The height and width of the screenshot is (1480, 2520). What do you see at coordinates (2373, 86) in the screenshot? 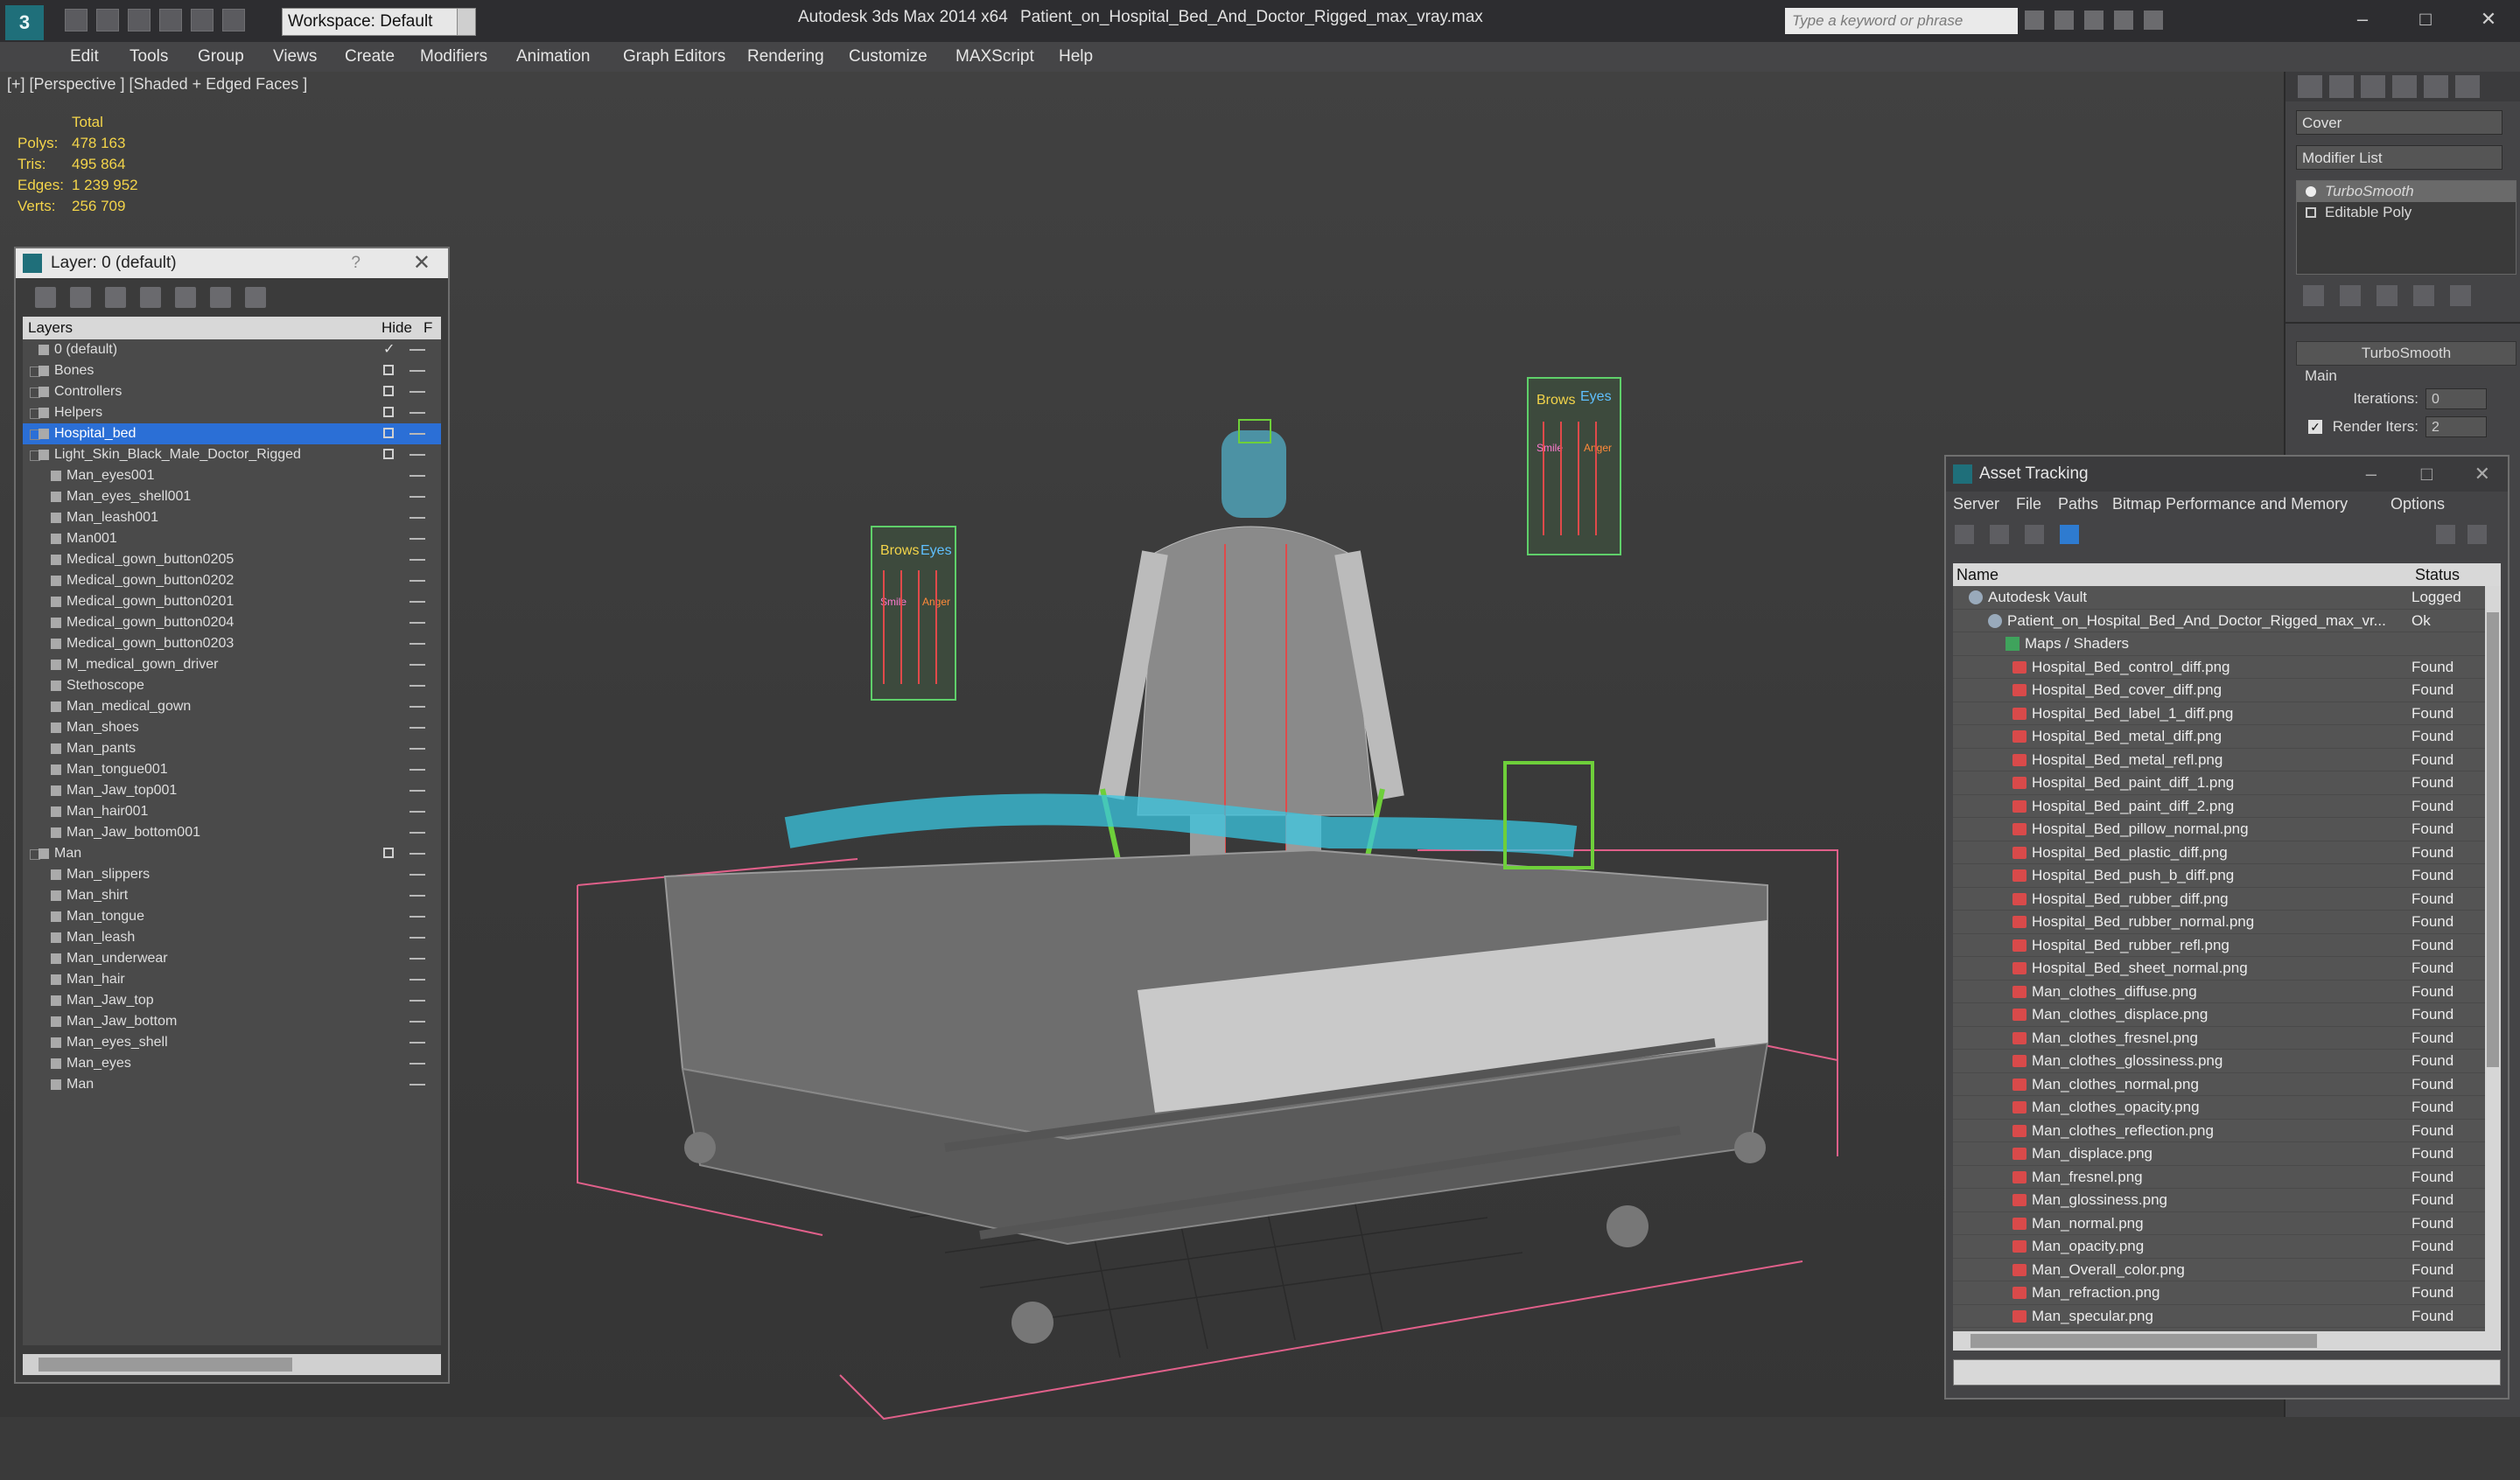
I see `hierarchy-tab-icon` at bounding box center [2373, 86].